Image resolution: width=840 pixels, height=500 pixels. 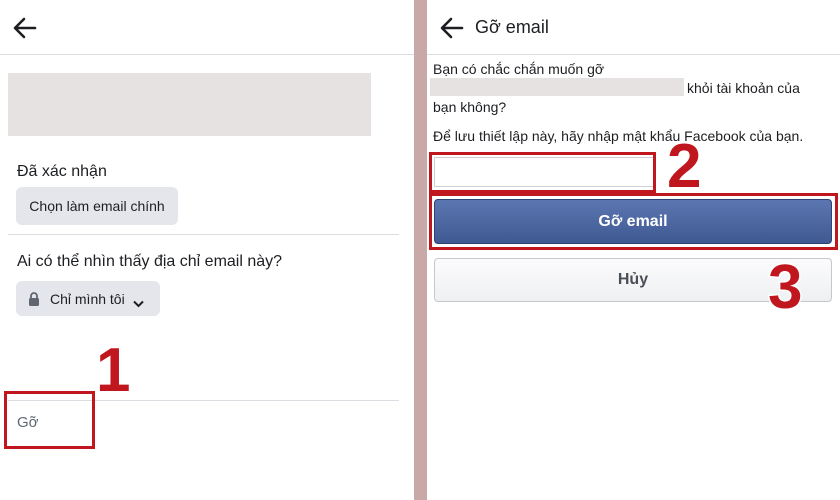 What do you see at coordinates (62, 171) in the screenshot?
I see `verified-status-label: Đã xác nhận` at bounding box center [62, 171].